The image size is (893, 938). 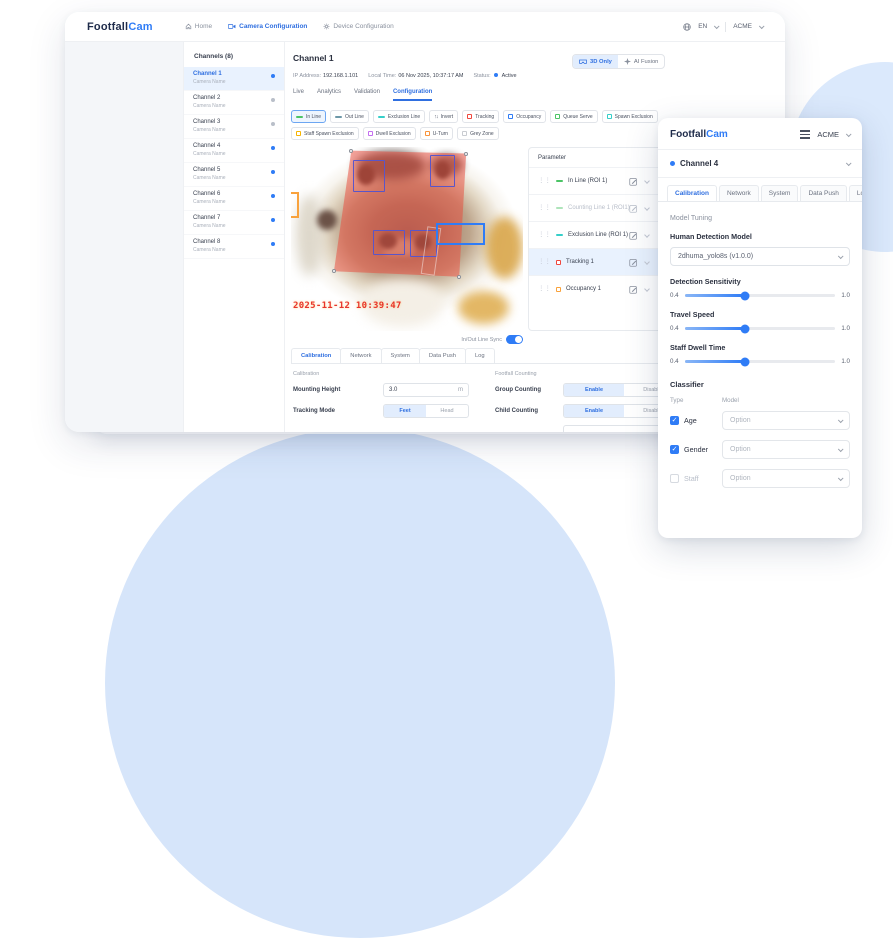 I want to click on mounting-height-input: 3.0 m, so click(x=426, y=390).